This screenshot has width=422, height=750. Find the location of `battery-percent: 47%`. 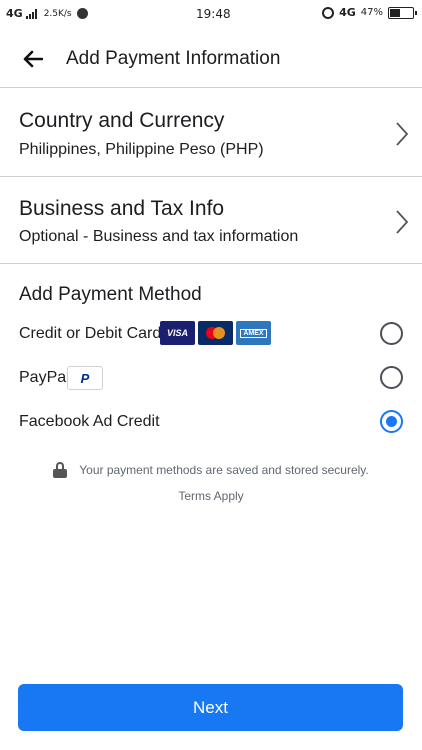

battery-percent: 47% is located at coordinates (371, 12).